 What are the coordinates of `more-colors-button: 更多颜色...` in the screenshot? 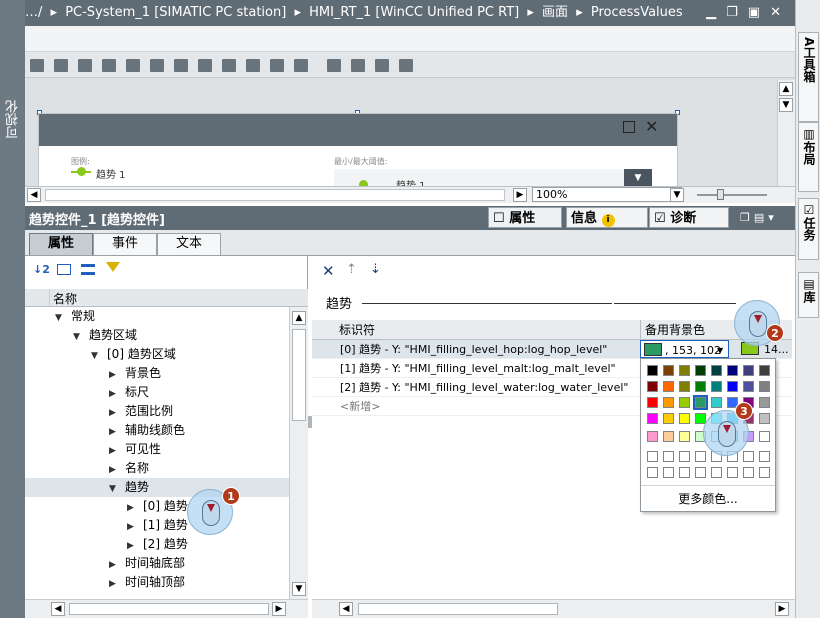 It's located at (708, 498).